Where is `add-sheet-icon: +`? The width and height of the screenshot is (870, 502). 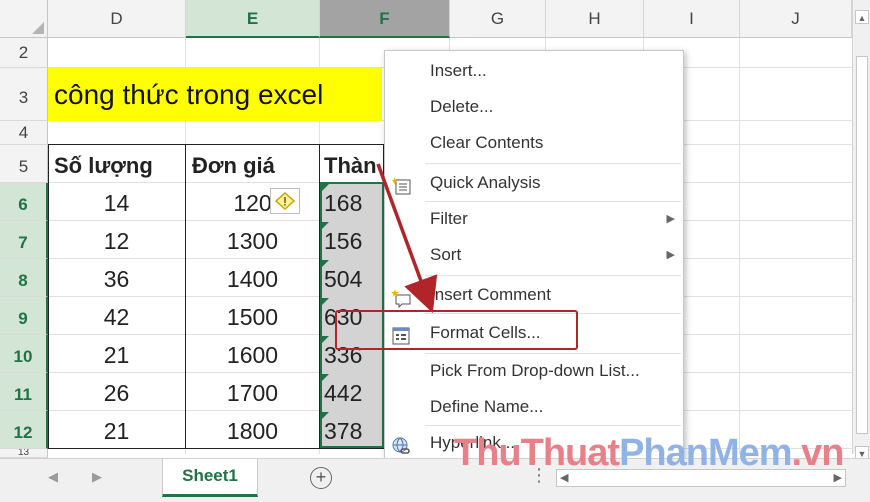
add-sheet-icon: + is located at coordinates (321, 478).